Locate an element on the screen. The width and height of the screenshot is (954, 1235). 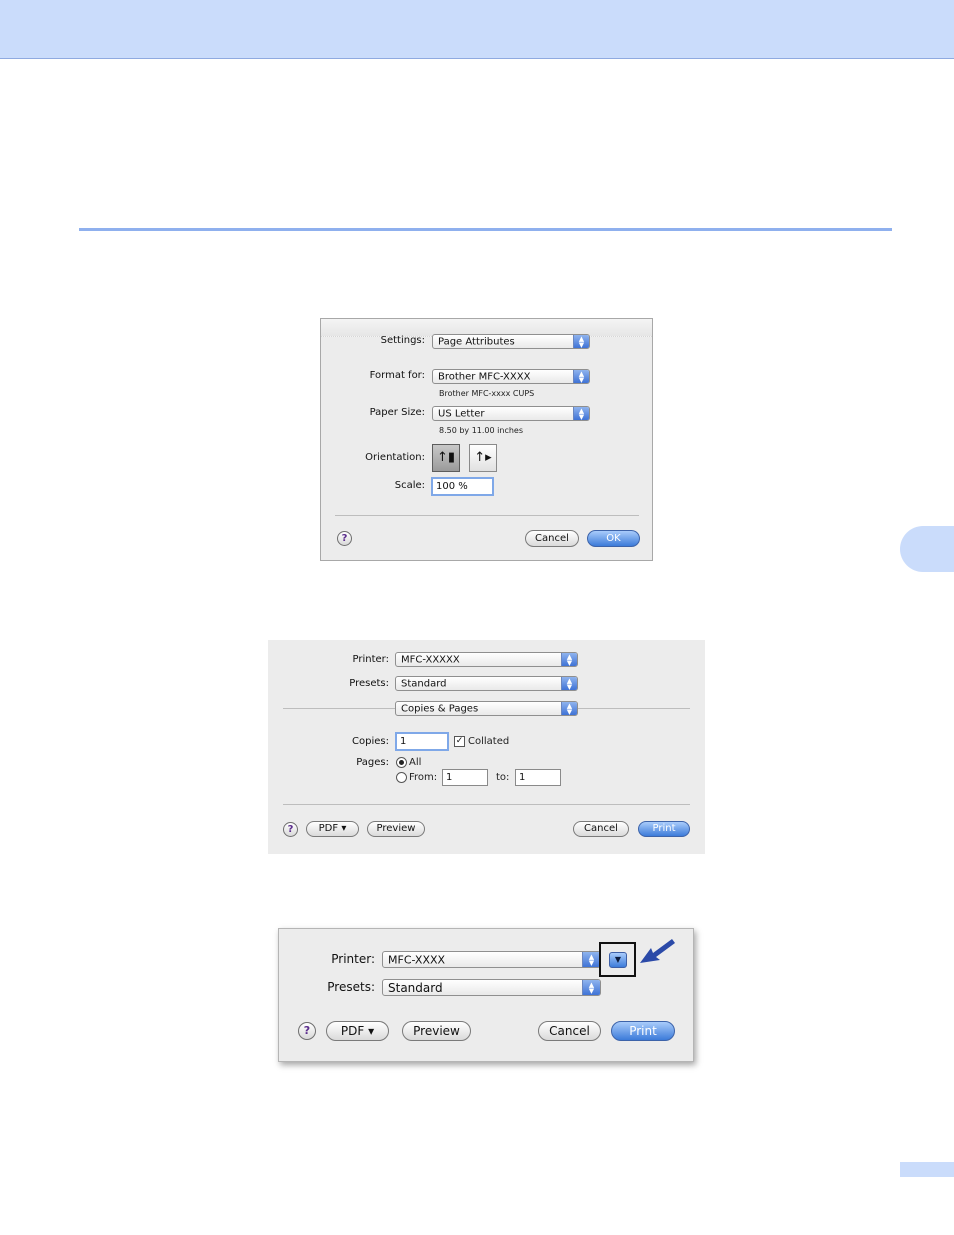
scale-label: Scale: is located at coordinates (409, 485).